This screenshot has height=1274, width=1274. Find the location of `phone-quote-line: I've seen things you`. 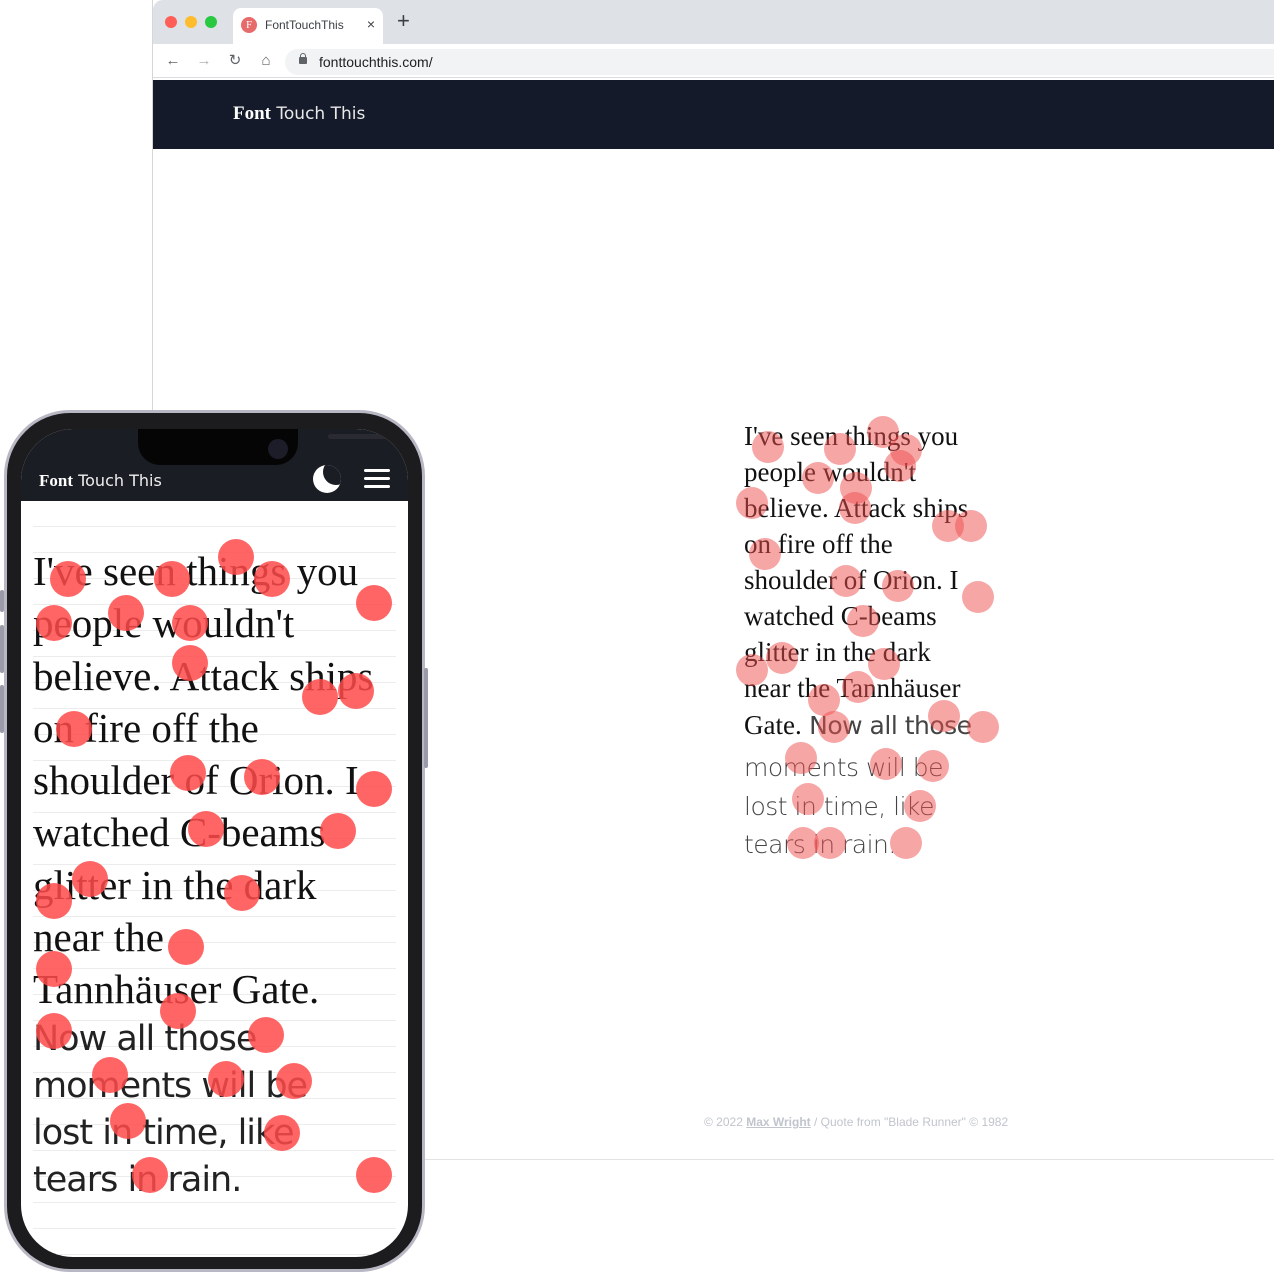

phone-quote-line: I've seen things you is located at coordinates (196, 571).